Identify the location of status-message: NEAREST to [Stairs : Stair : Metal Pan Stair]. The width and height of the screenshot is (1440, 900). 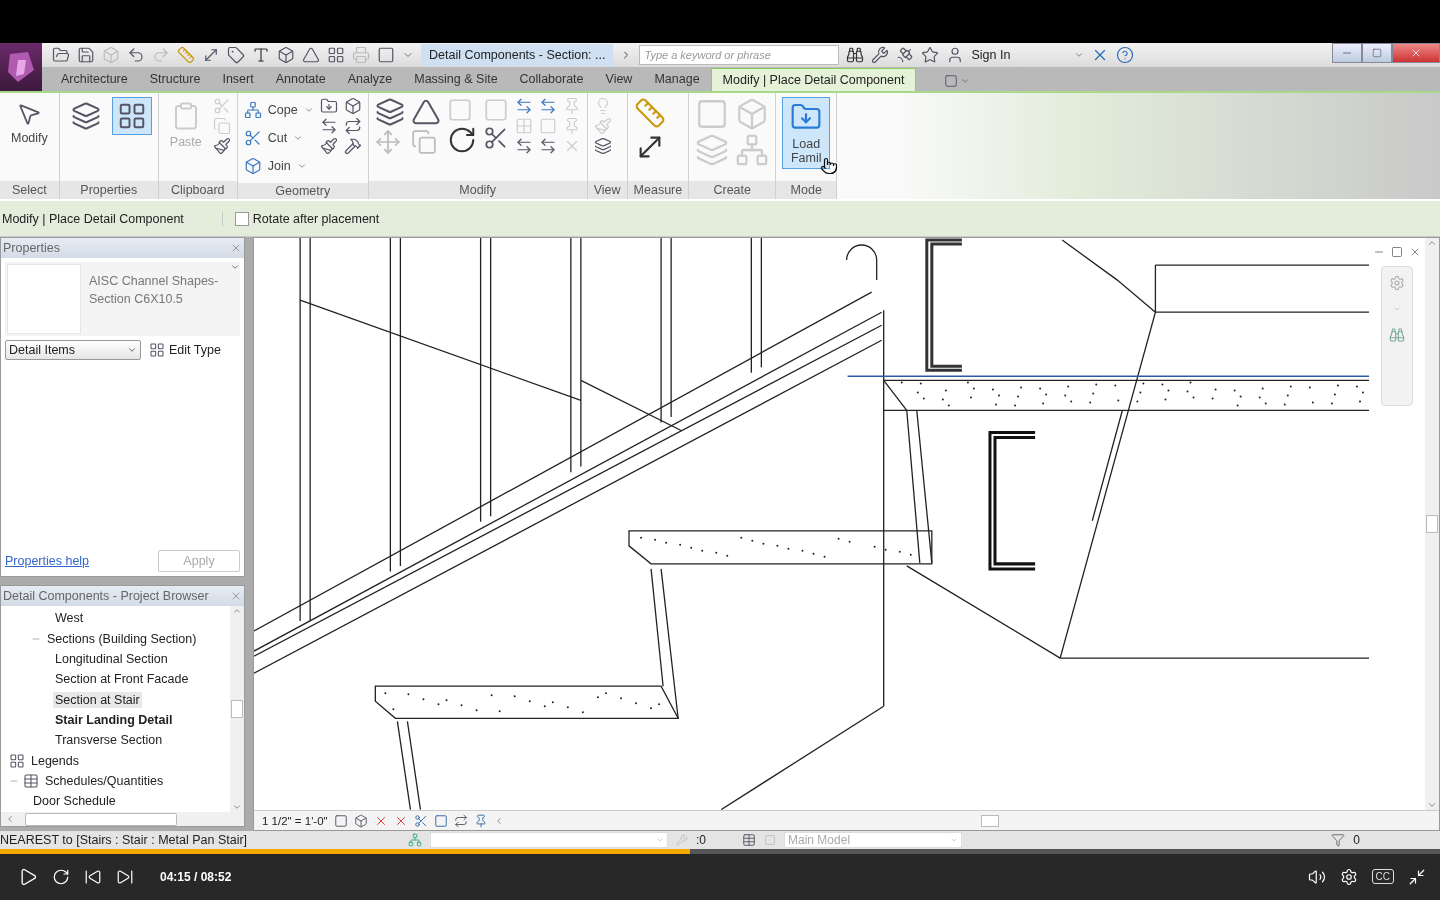
(124, 840).